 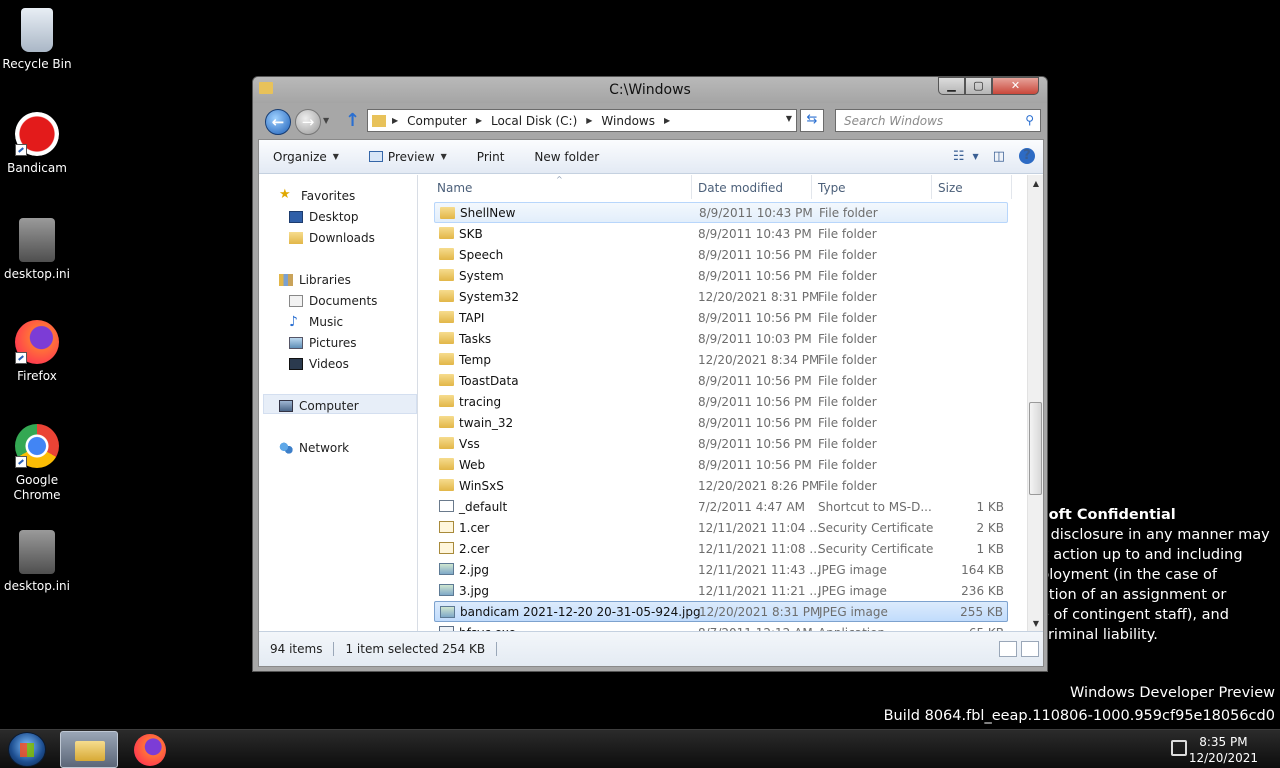 I want to click on search-icon: ⚲, so click(x=1029, y=120).